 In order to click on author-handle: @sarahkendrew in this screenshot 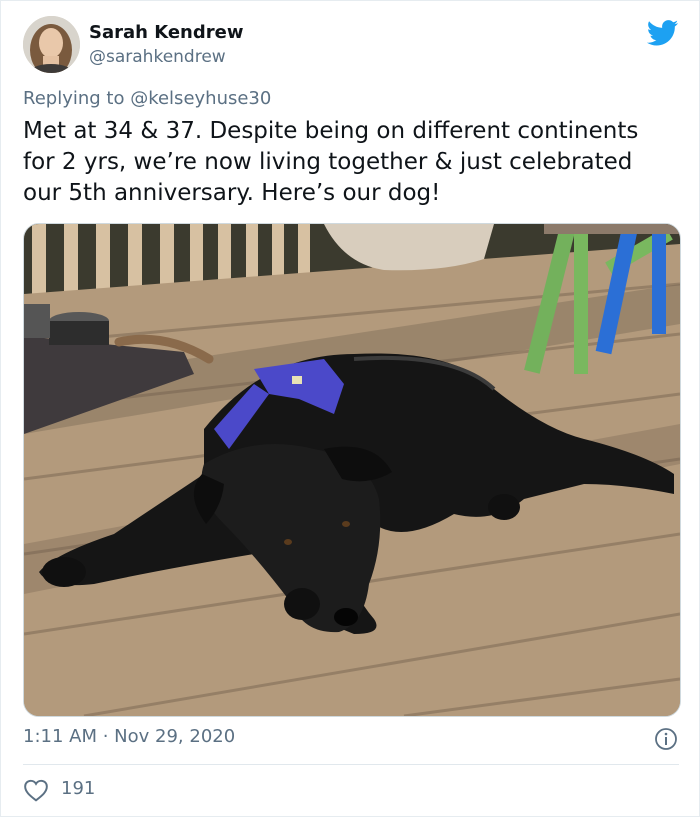, I will do `click(157, 57)`.